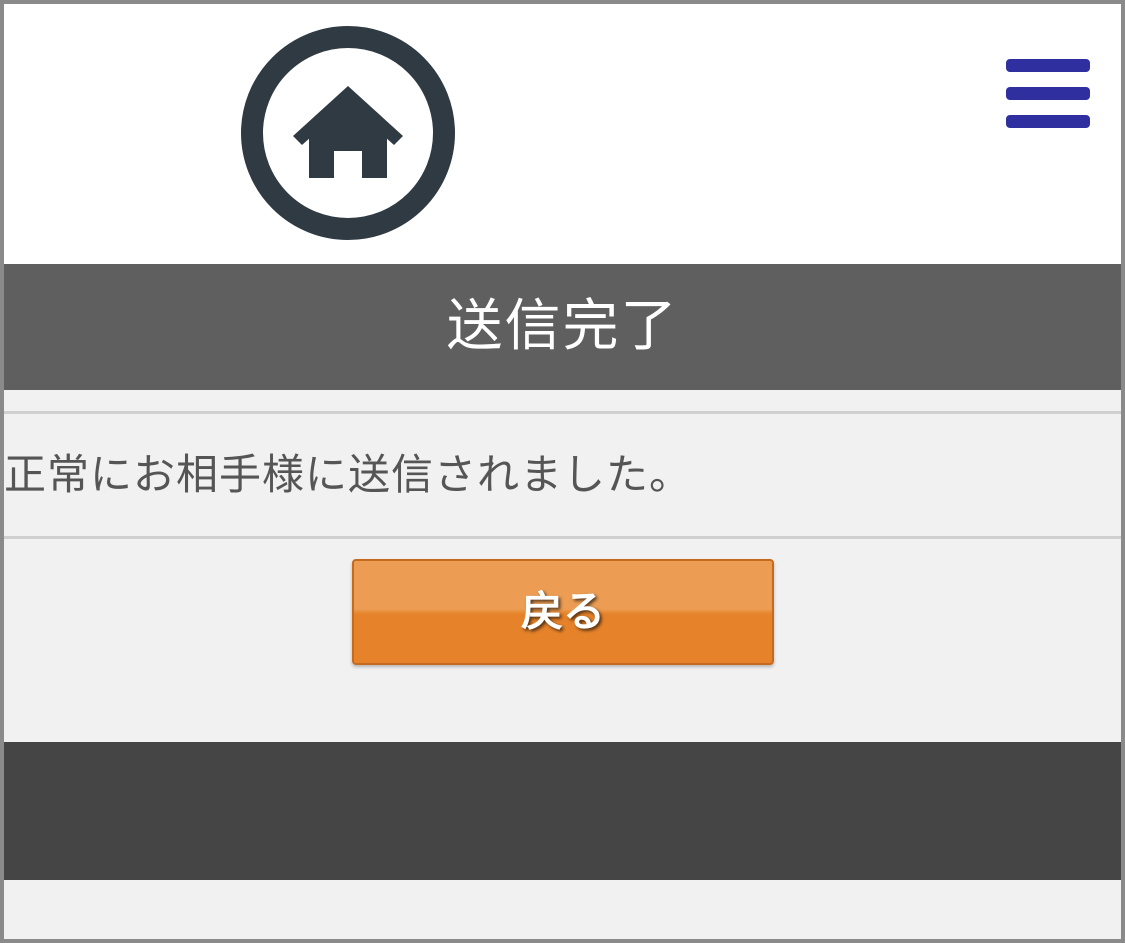  I want to click on back-button-label: 戻る, so click(562, 611).